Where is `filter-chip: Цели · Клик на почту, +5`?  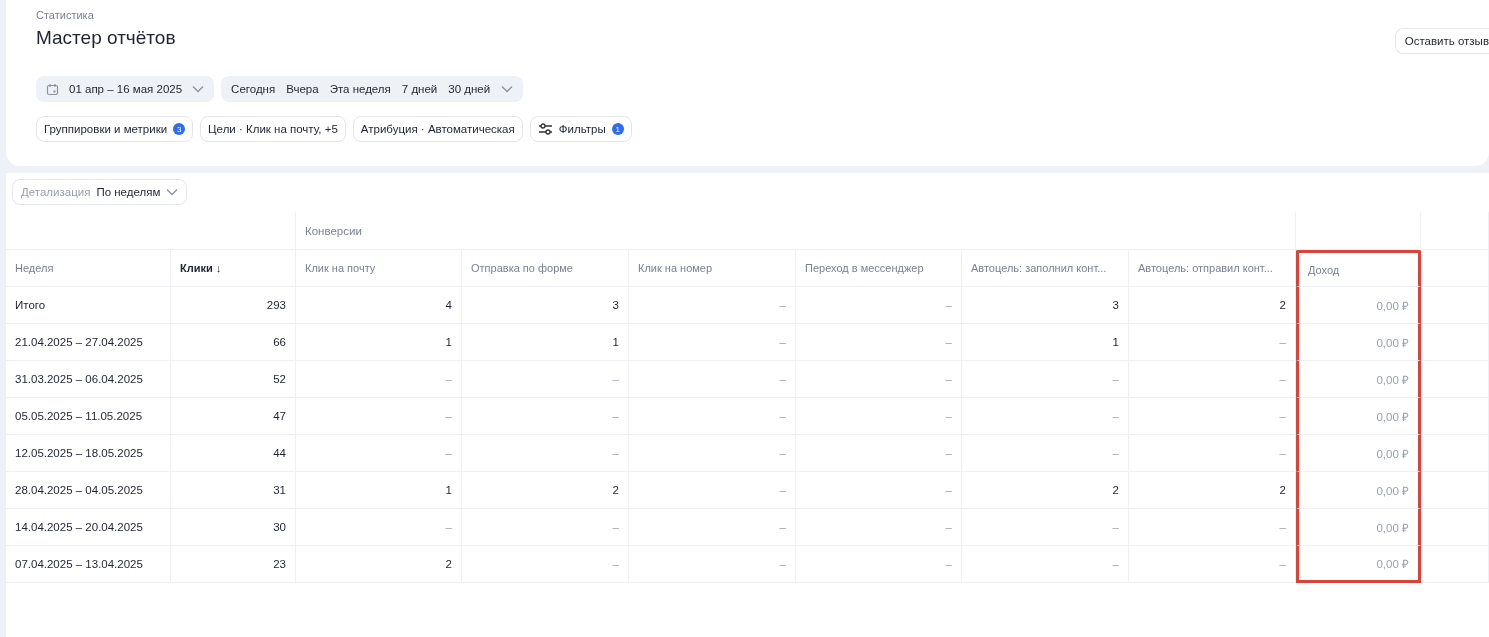
filter-chip: Цели · Клик на почту, +5 is located at coordinates (273, 129).